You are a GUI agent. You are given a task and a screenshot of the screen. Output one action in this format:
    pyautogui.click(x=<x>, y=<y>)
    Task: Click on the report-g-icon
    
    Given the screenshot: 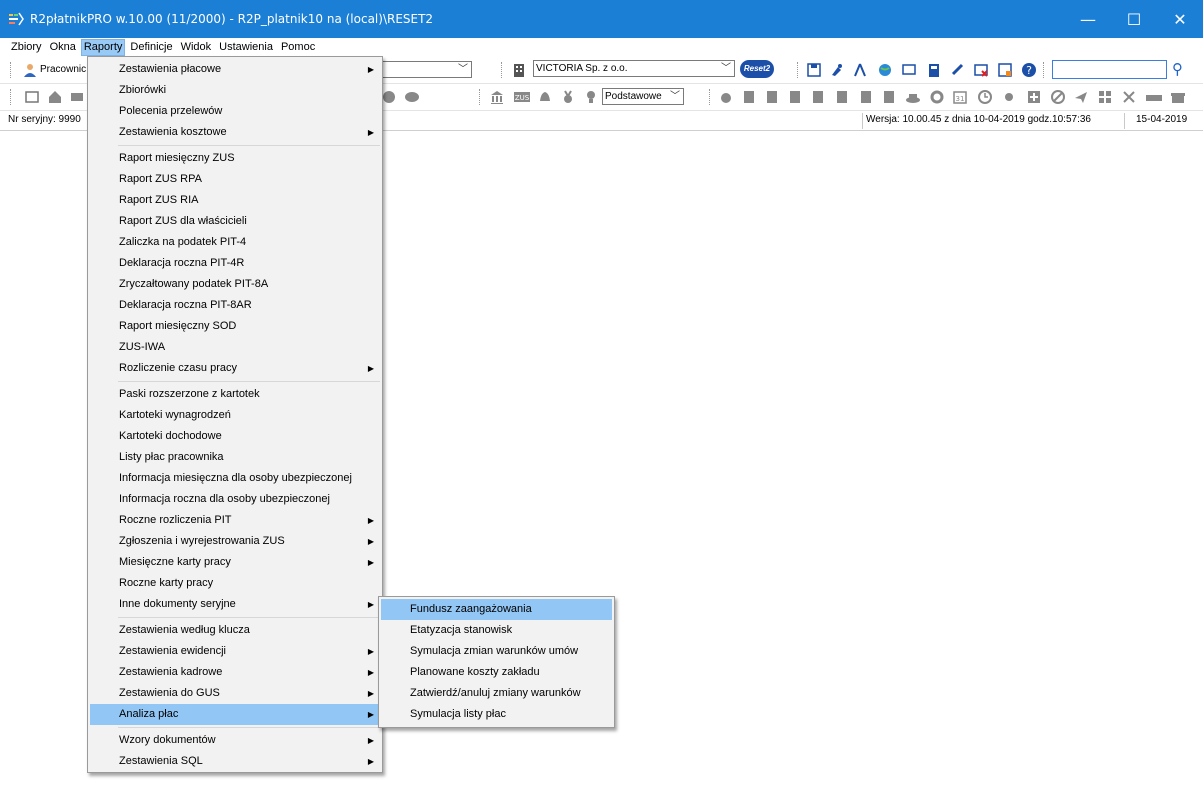 What is the action you would take?
    pyautogui.click(x=889, y=97)
    